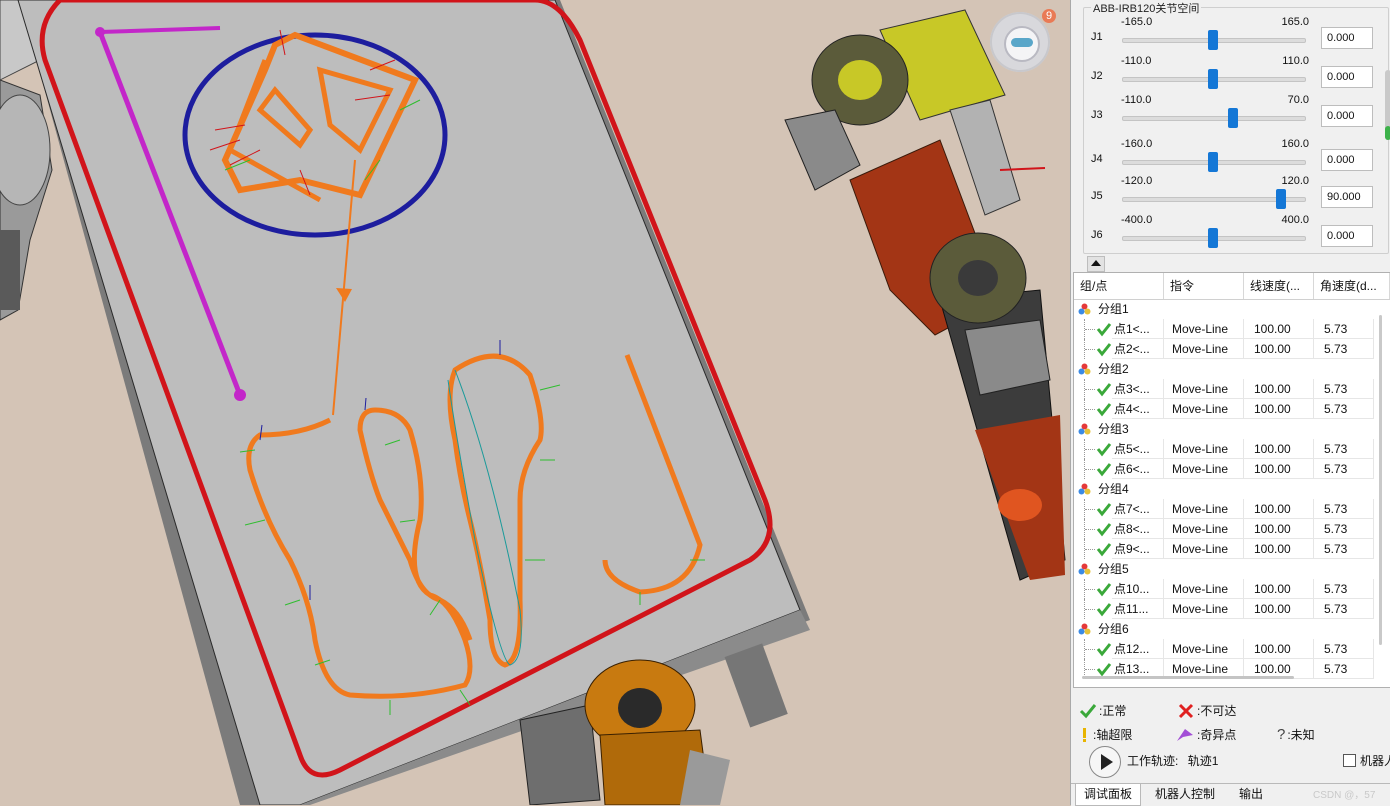 This screenshot has height=806, width=1390. Describe the element at coordinates (1227, 112) in the screenshot. I see `joint-row-j3: J3 -110.0 70.0 0.000` at that location.